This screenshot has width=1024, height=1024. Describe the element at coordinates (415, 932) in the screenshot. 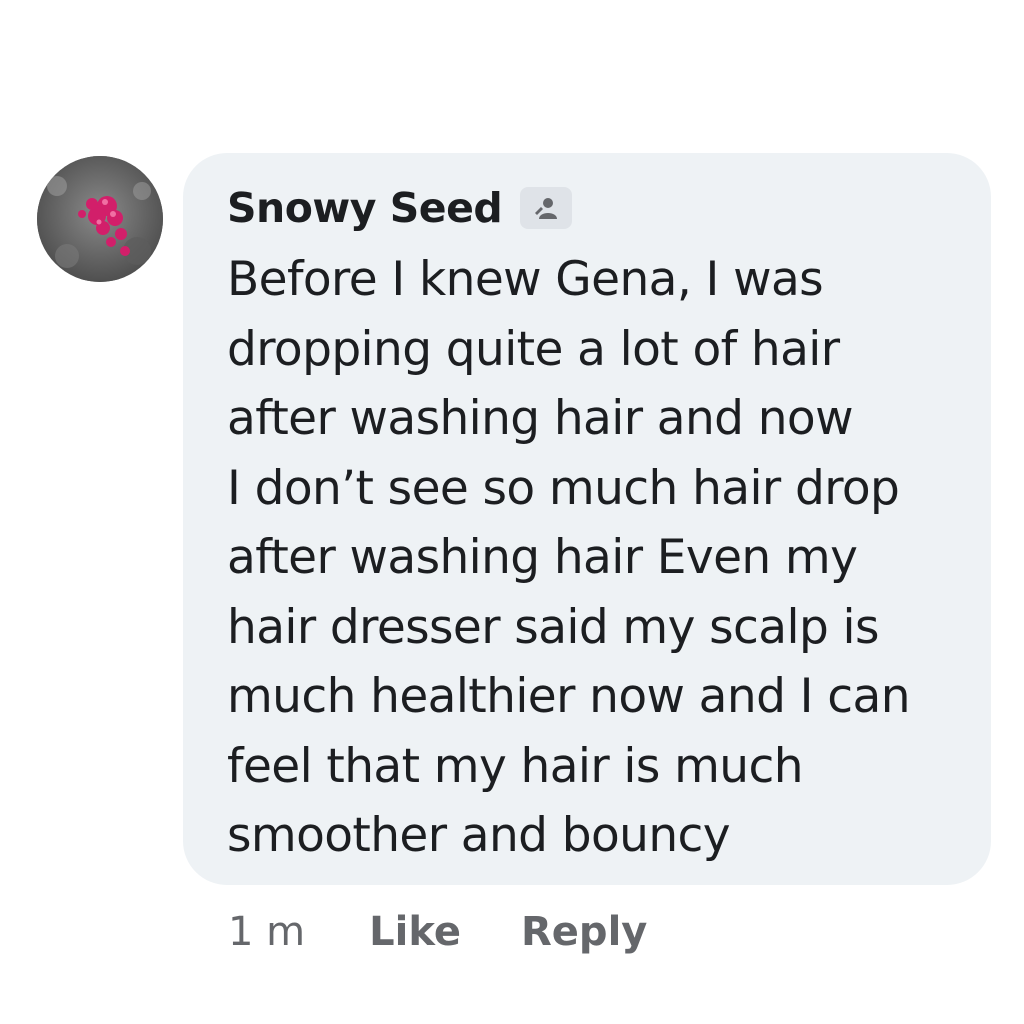

I see `like-button: Like` at that location.